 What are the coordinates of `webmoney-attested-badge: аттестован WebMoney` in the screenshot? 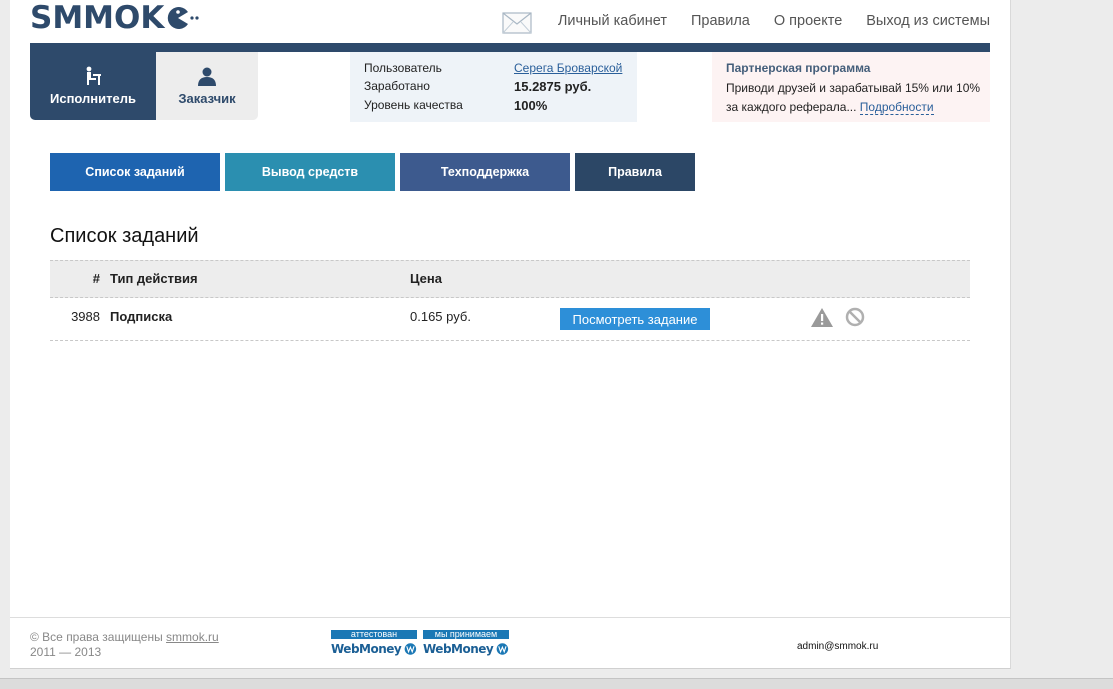 It's located at (374, 645).